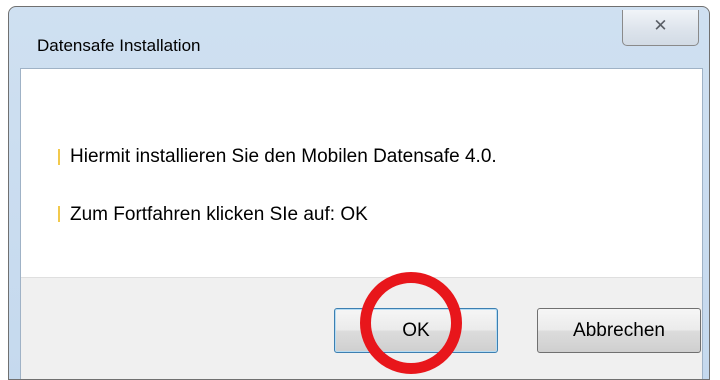  I want to click on ok-button: OK, so click(416, 330).